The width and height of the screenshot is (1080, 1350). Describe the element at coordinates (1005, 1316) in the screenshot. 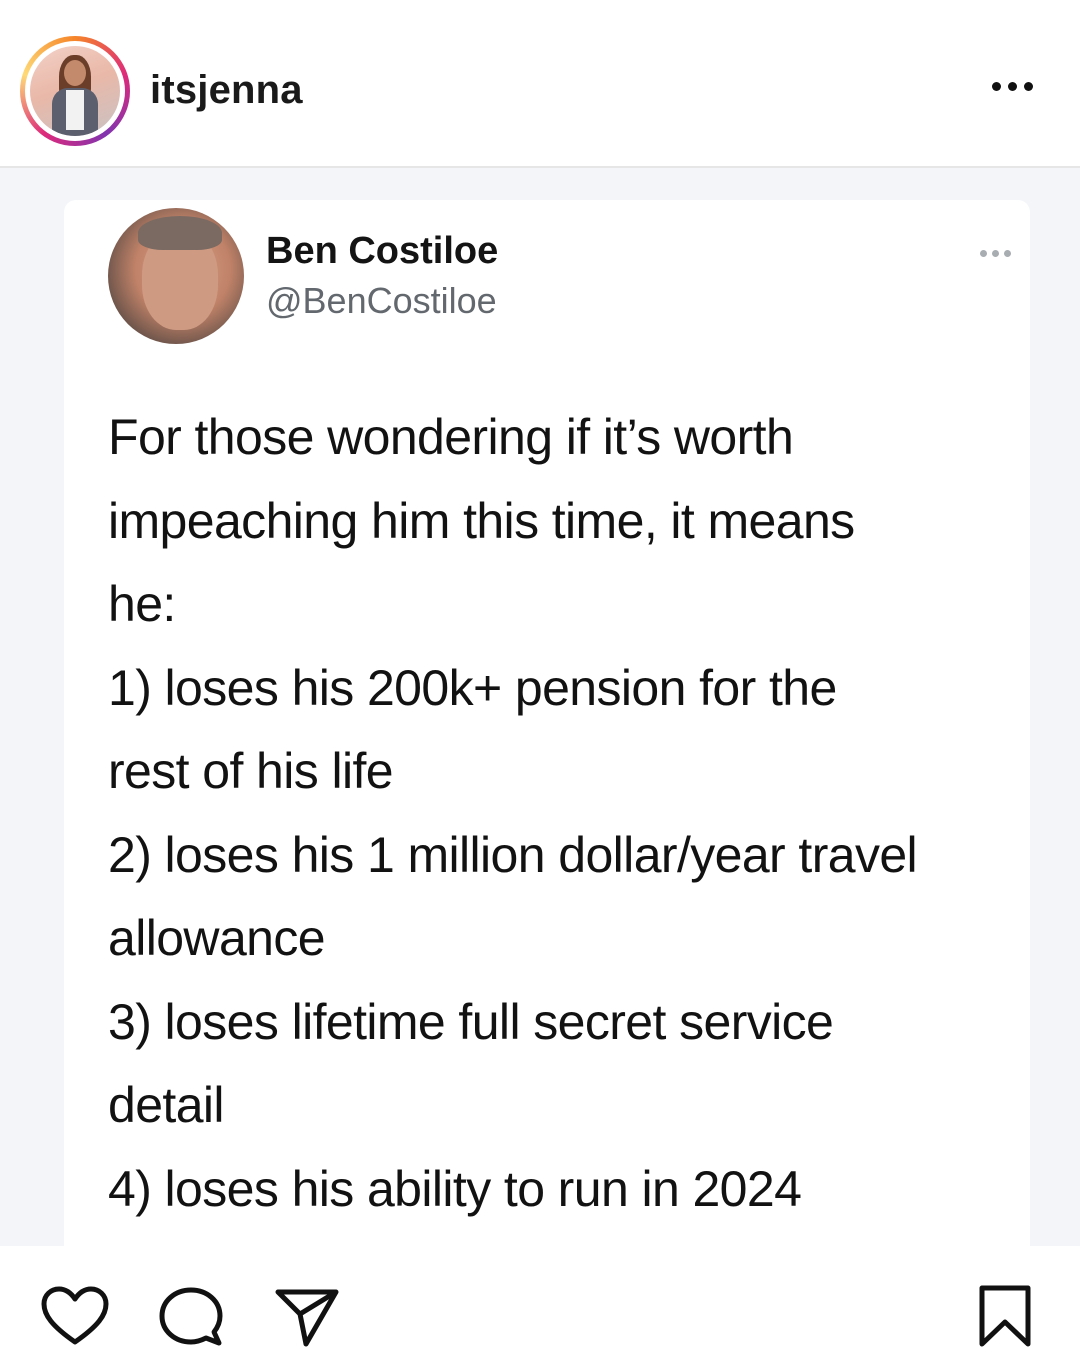

I see `bookmark-icon` at that location.